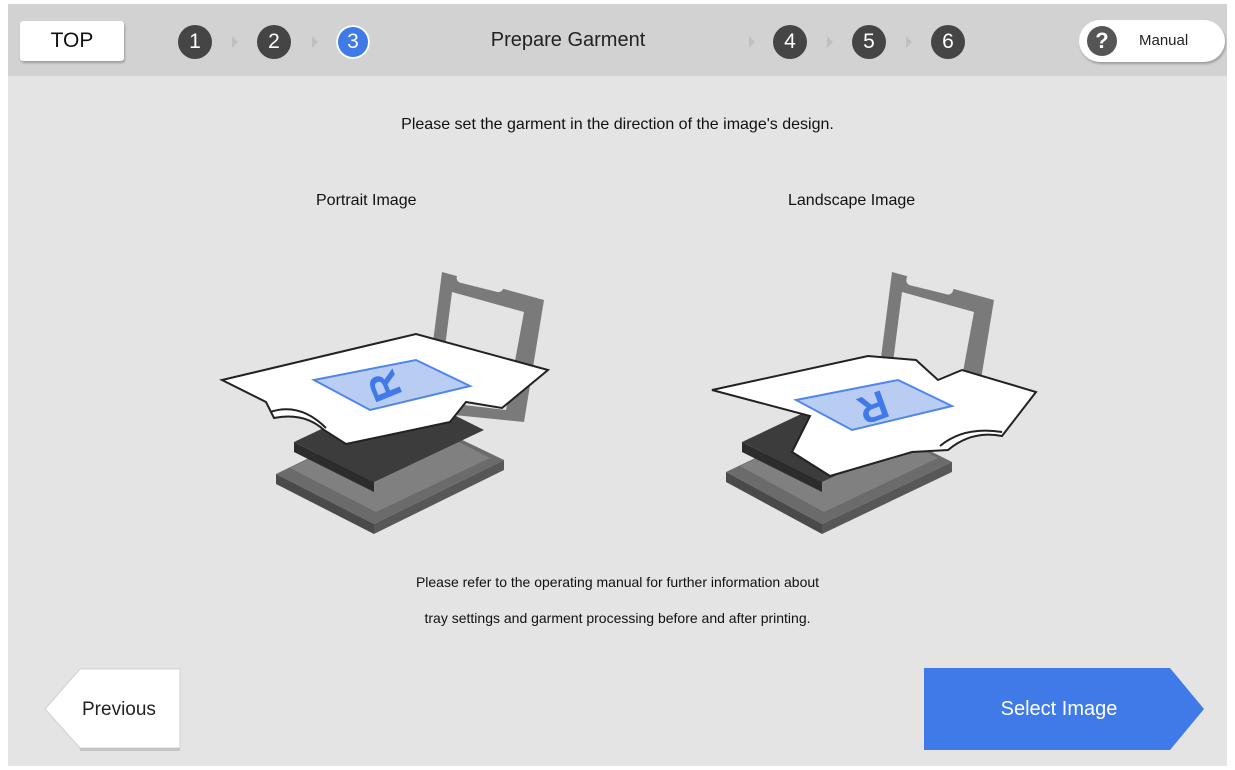 The image size is (1235, 770). What do you see at coordinates (274, 42) in the screenshot?
I see `step-2: 2` at bounding box center [274, 42].